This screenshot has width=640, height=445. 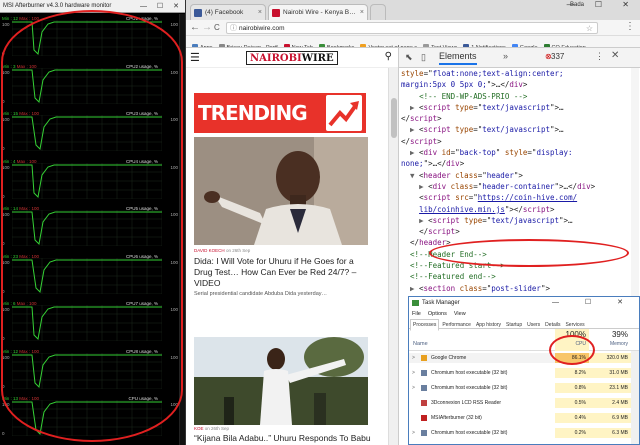 What do you see at coordinates (207, 28) in the screenshot?
I see `forward-button: →` at bounding box center [207, 28].